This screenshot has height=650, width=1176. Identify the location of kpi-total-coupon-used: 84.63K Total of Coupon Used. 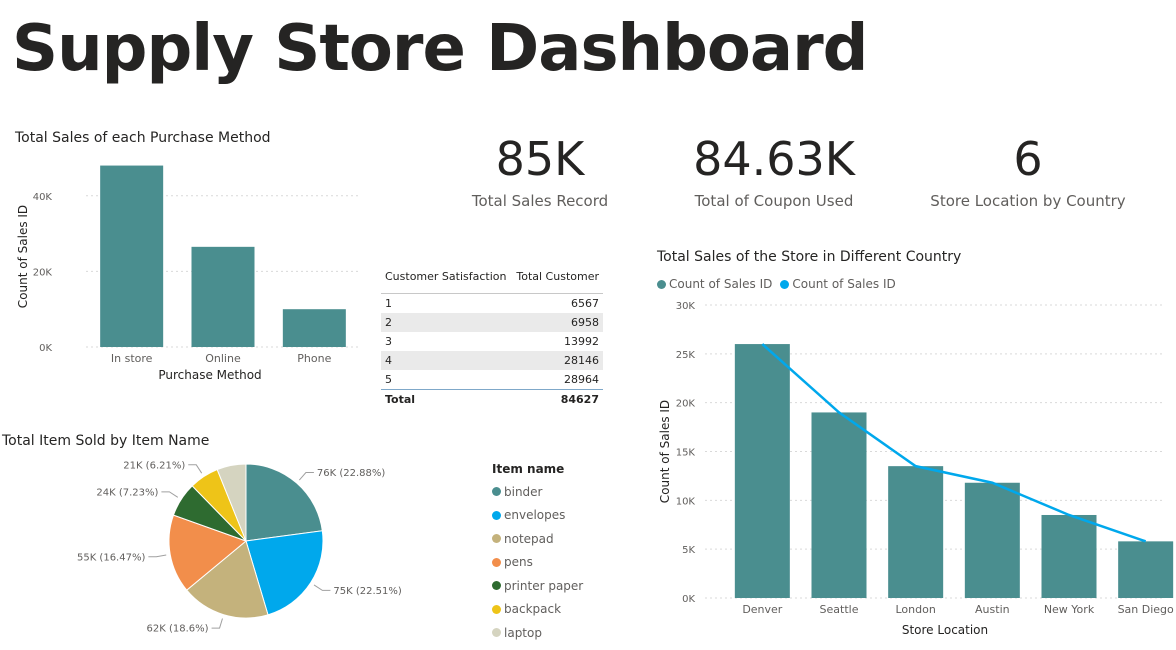
(774, 173).